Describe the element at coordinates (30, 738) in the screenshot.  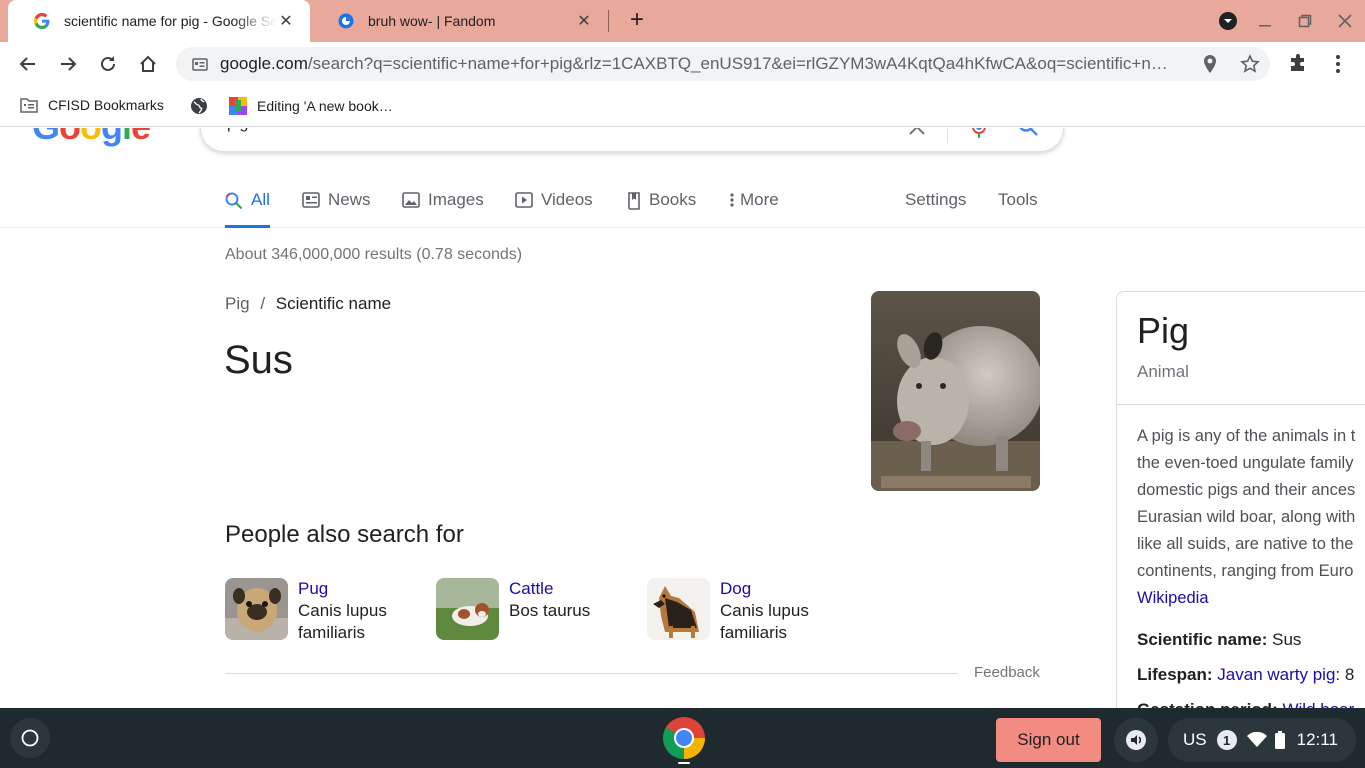
I see `launcher-button` at that location.